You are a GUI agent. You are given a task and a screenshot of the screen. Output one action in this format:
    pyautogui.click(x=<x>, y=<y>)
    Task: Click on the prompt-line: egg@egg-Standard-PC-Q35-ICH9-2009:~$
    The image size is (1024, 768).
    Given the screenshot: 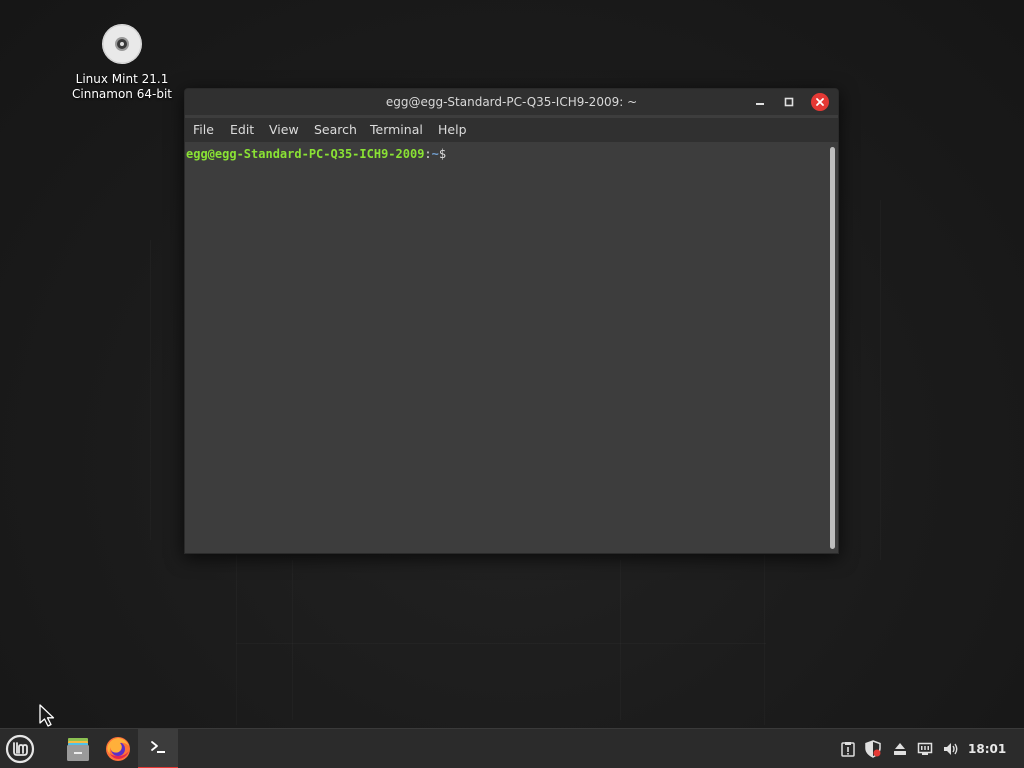 What is the action you would take?
    pyautogui.click(x=316, y=154)
    